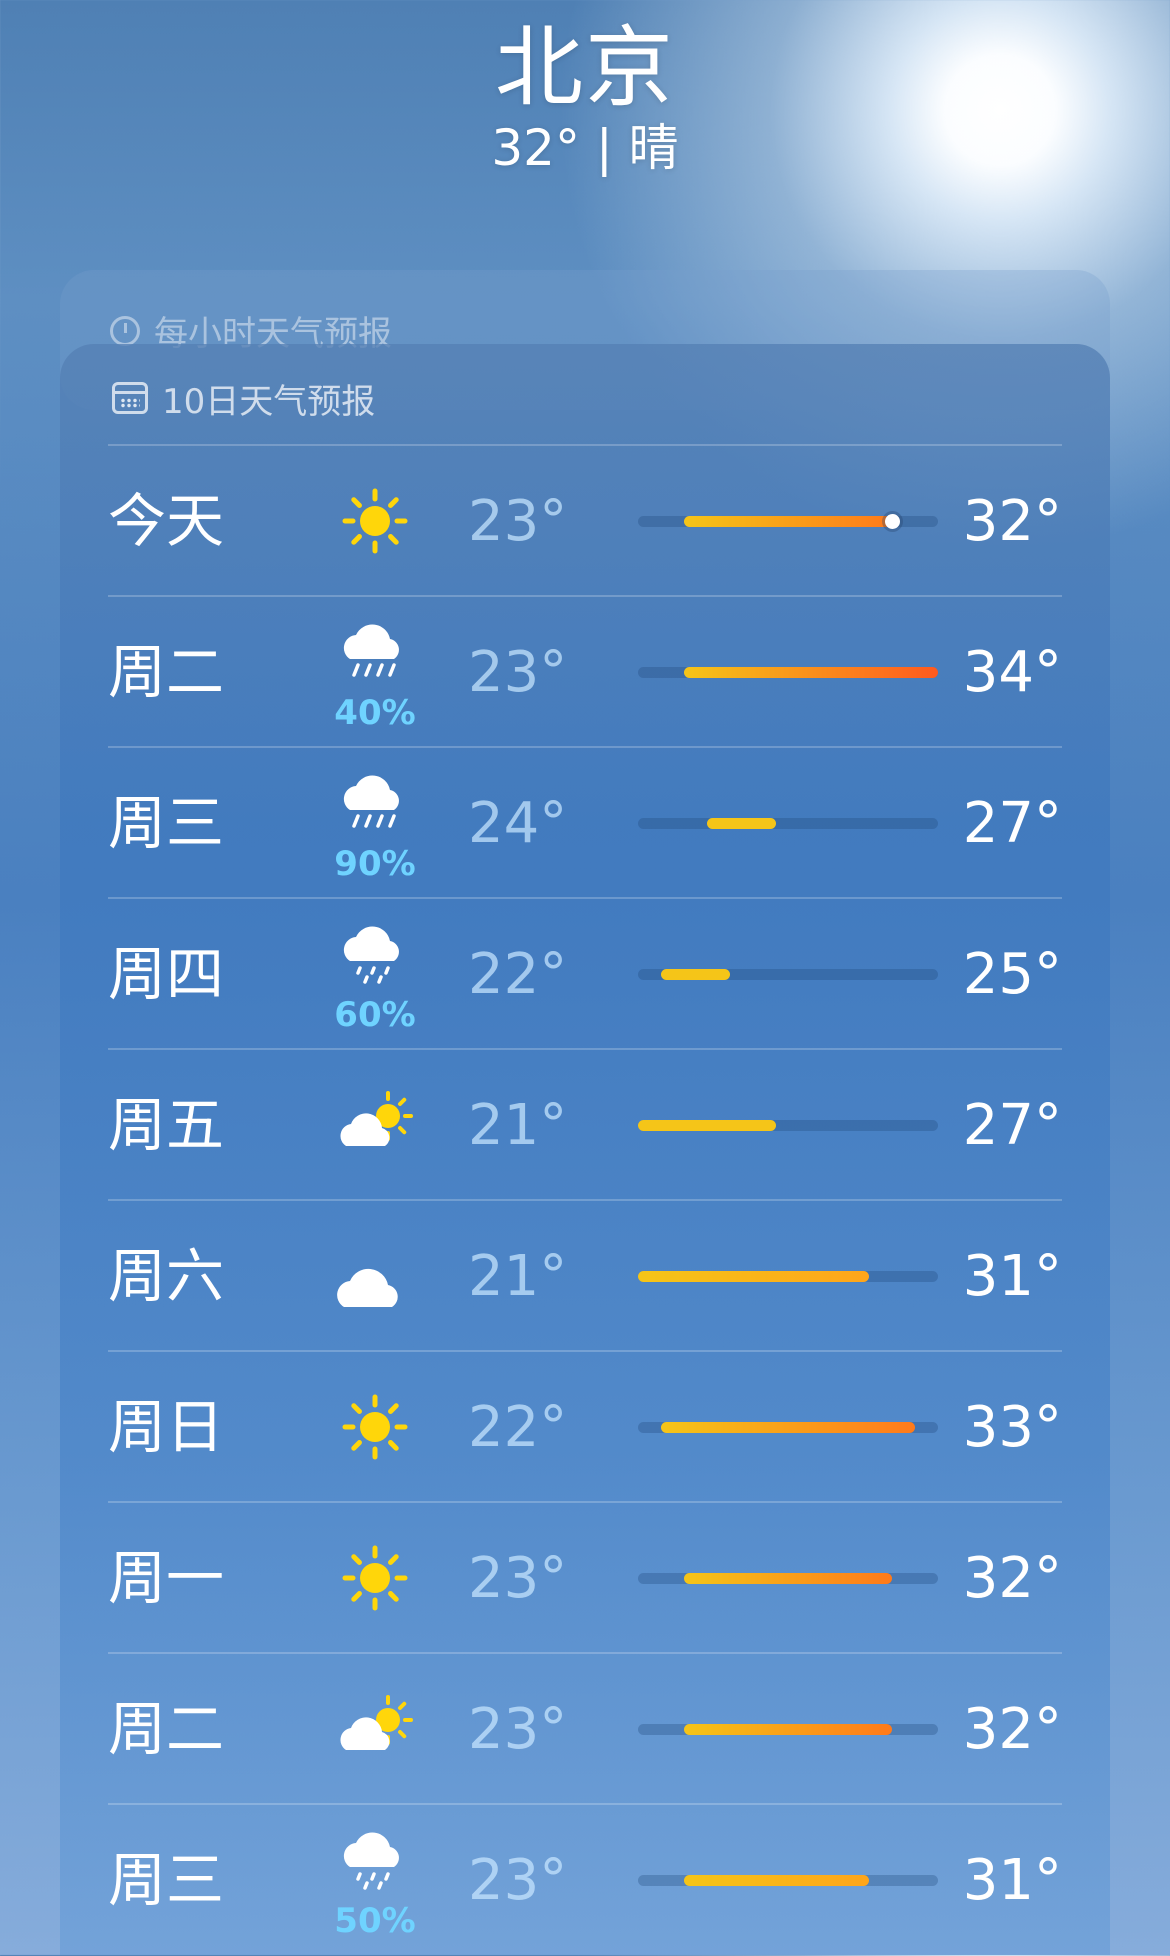 The image size is (1170, 1956). What do you see at coordinates (1012, 1427) in the screenshot?
I see `high-temp: 33°` at bounding box center [1012, 1427].